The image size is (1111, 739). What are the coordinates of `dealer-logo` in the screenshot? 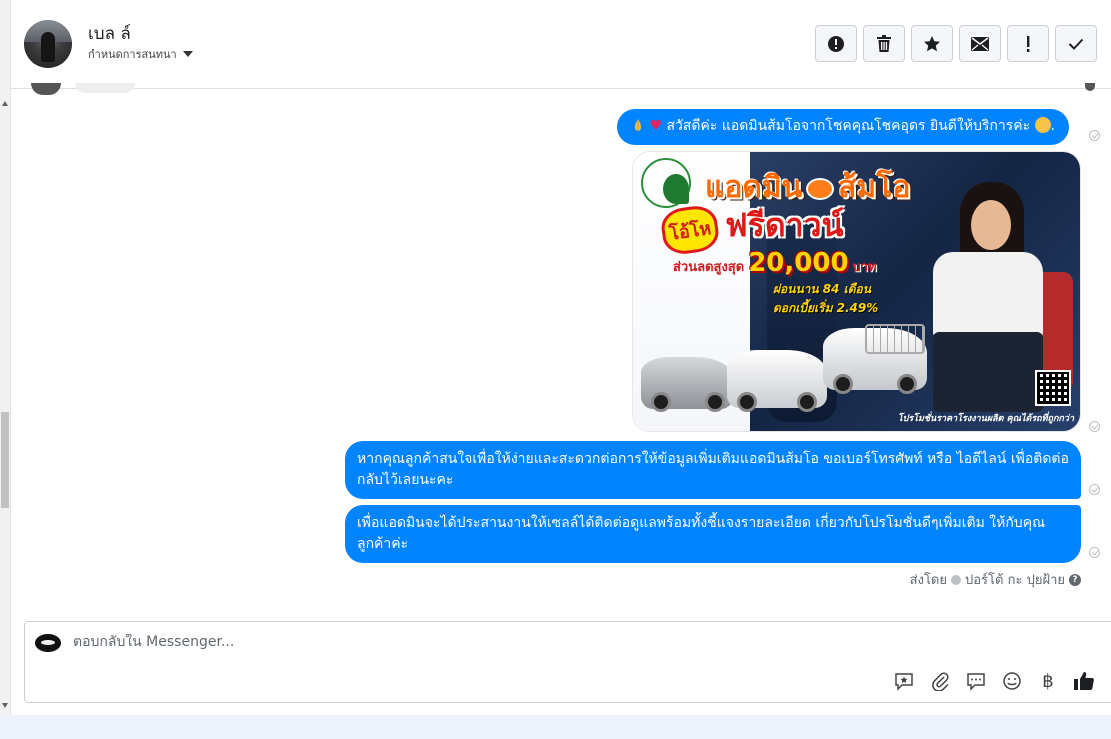 It's located at (666, 183).